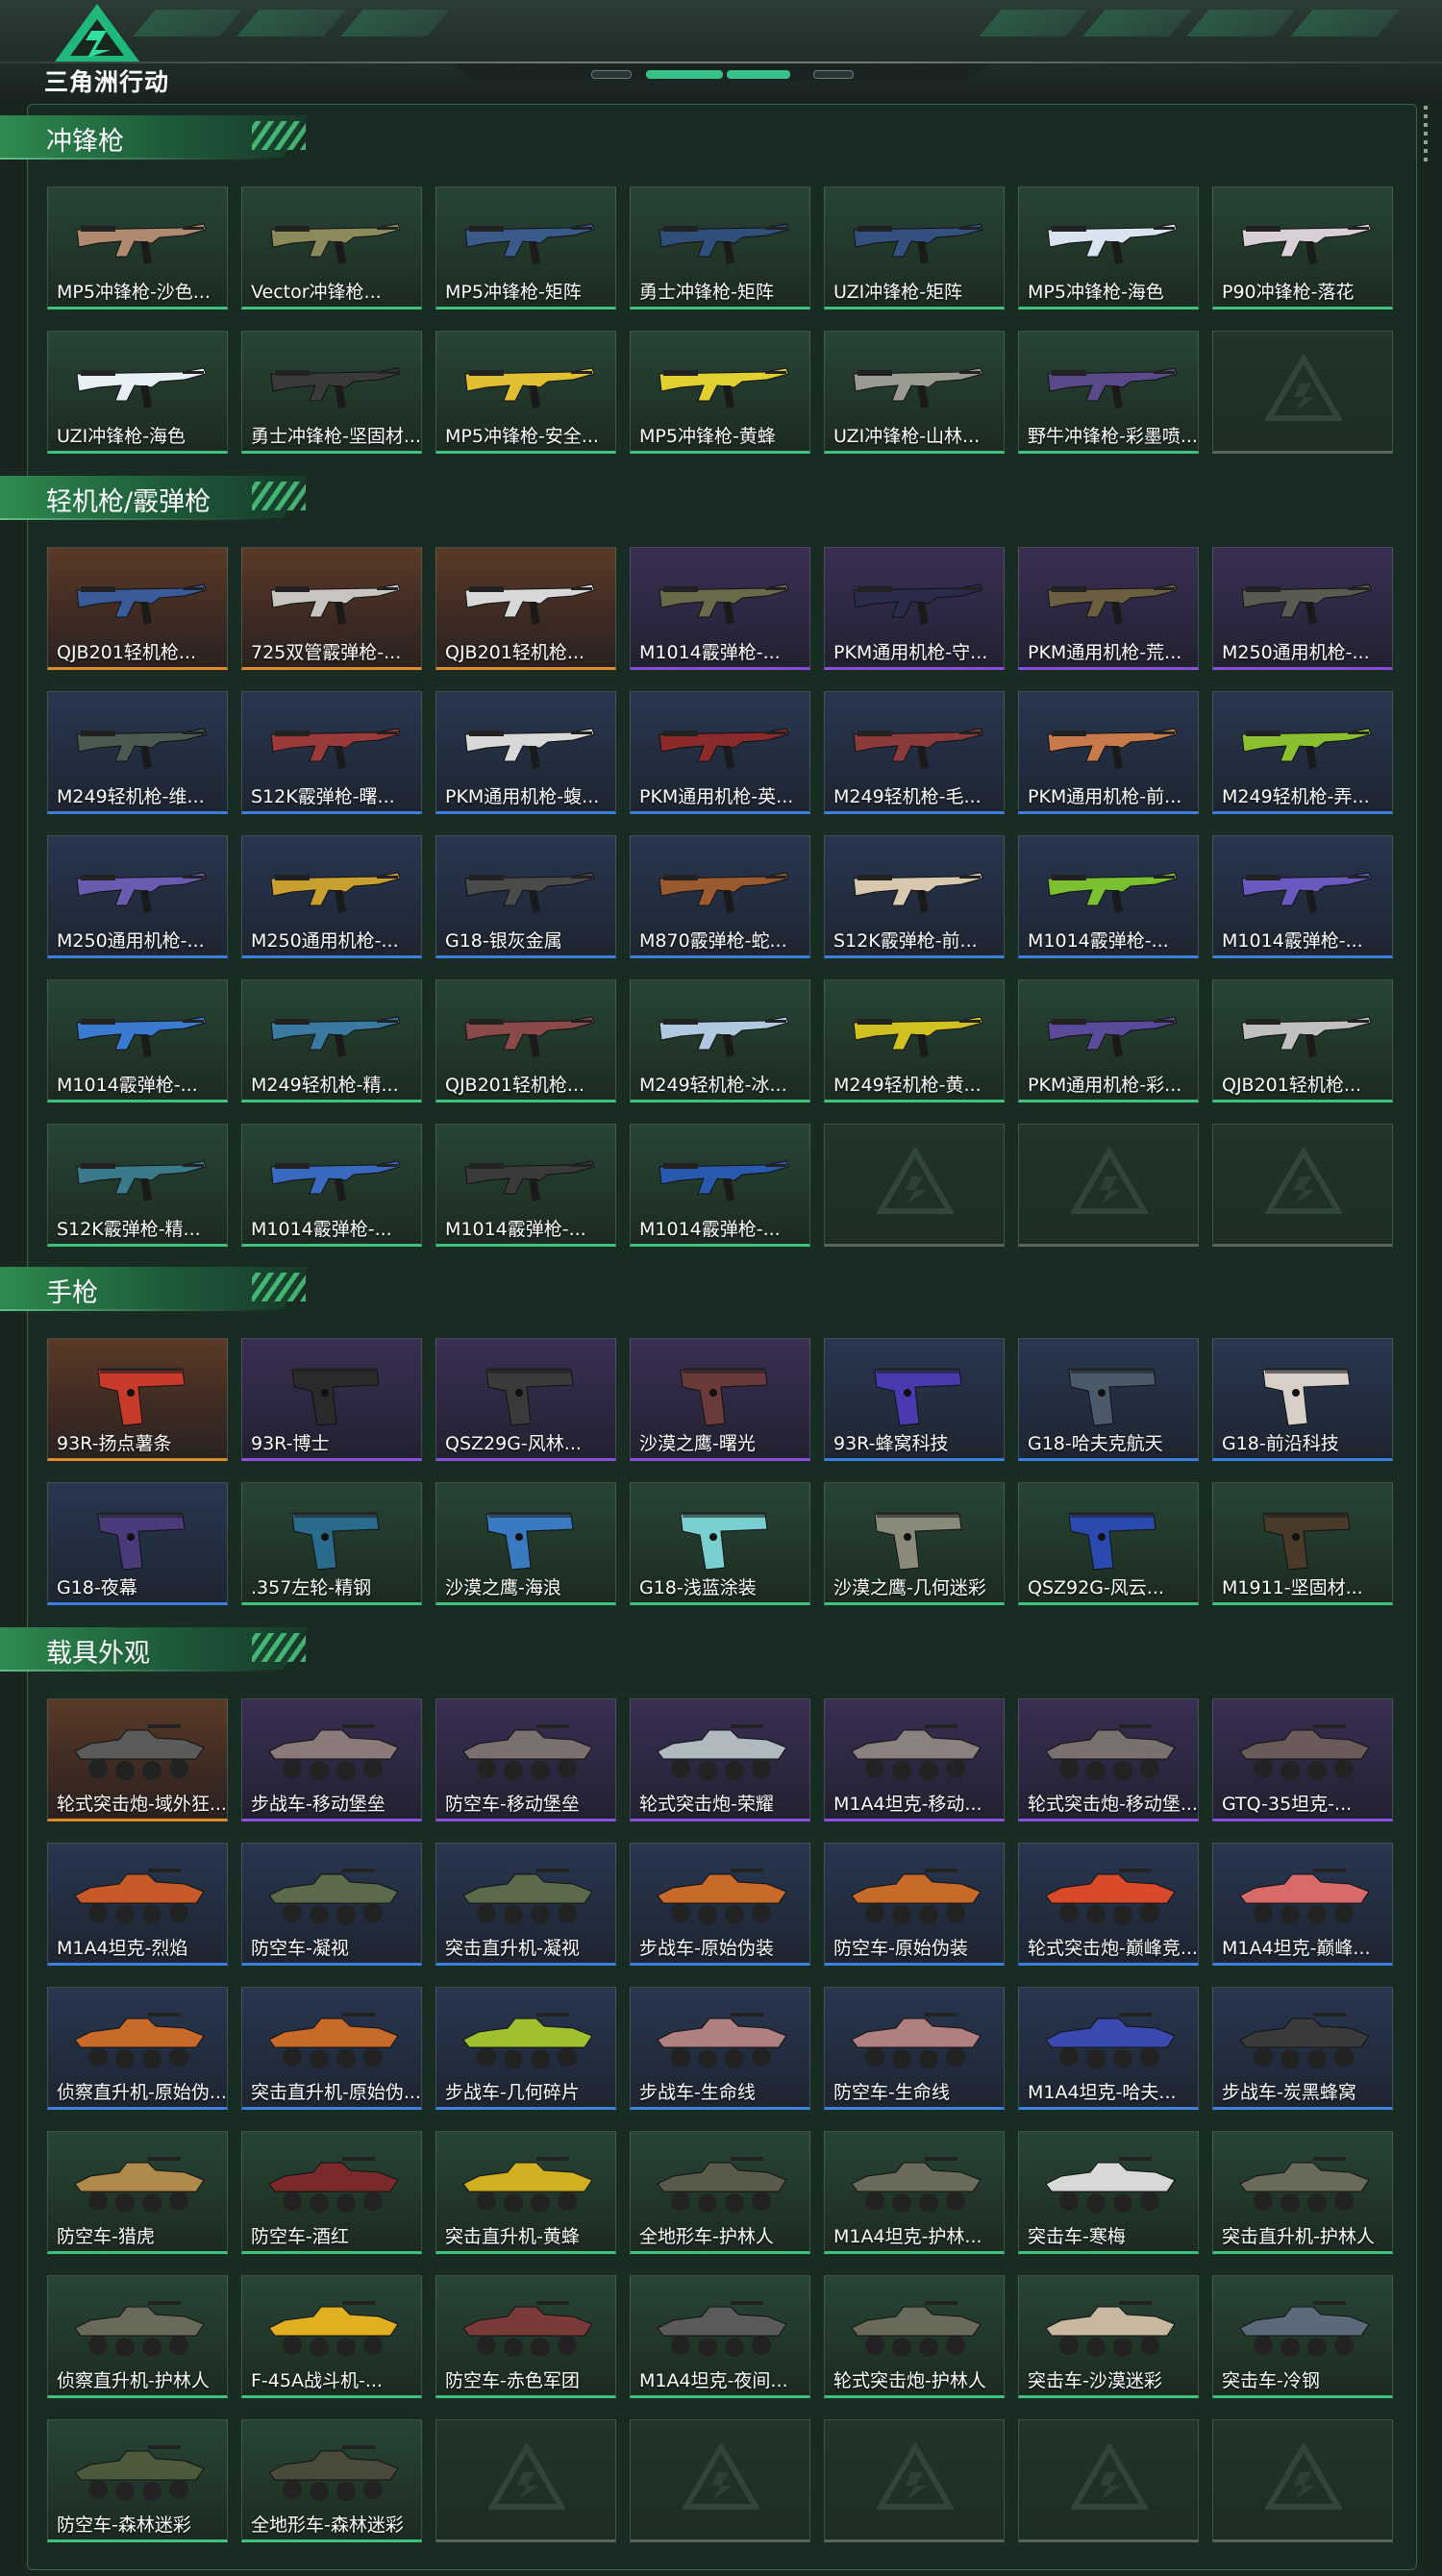 This screenshot has width=1442, height=2576. I want to click on skin-card: G18-前沿科技, so click(1303, 1399).